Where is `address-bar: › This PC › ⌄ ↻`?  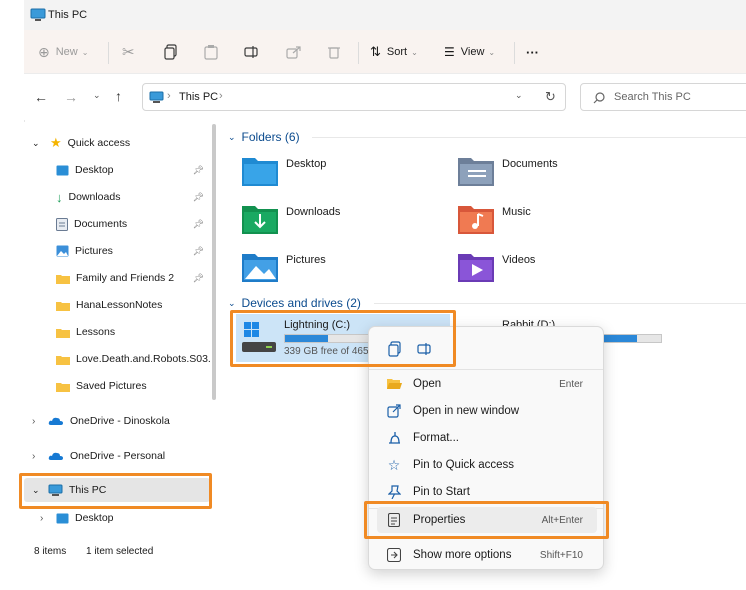 address-bar: › This PC › ⌄ ↻ is located at coordinates (354, 97).